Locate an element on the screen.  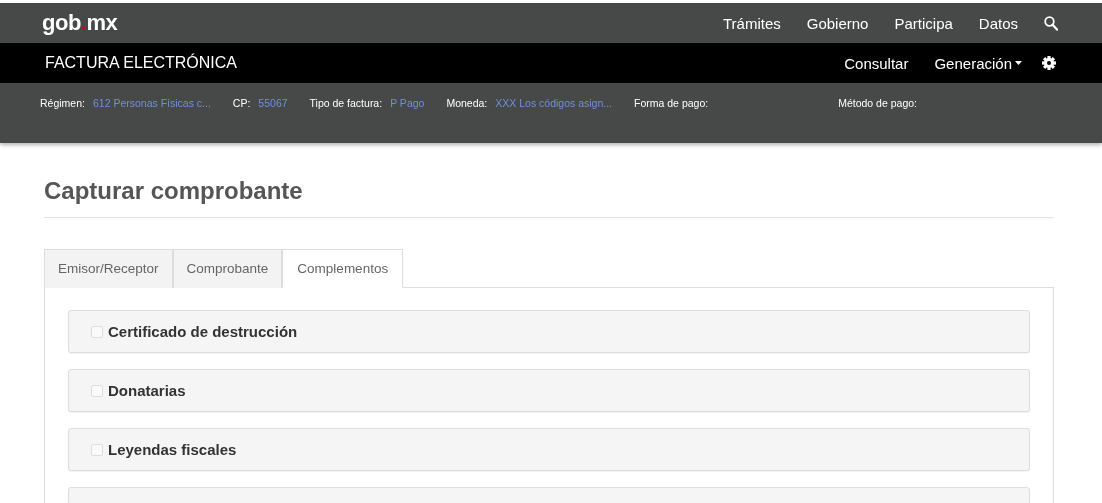
tab: Complementos is located at coordinates (343, 268).